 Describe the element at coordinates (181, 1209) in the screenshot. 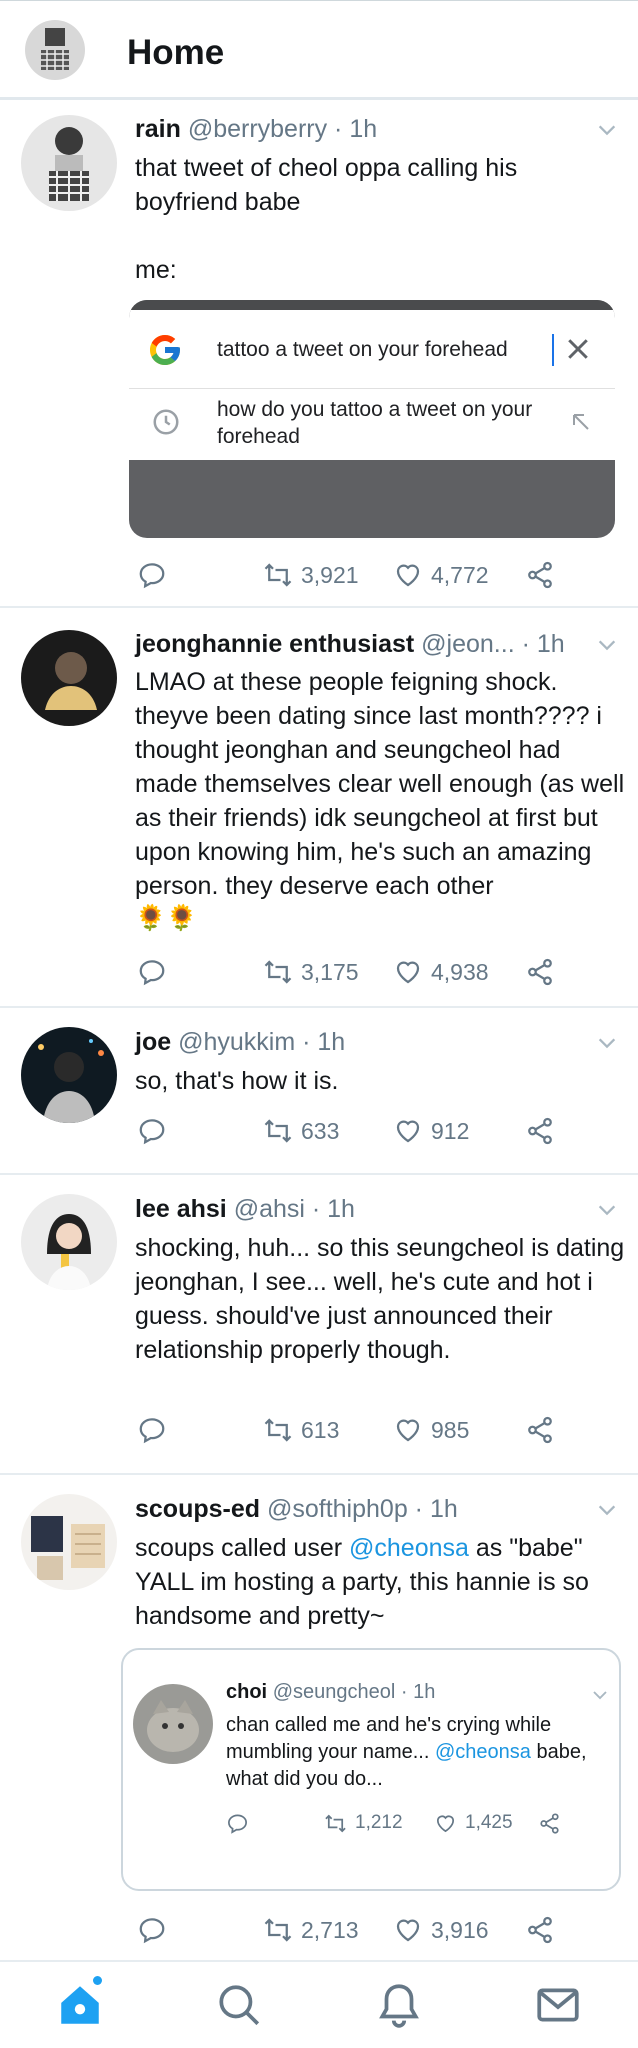

I see `display-name: lee ahsi` at that location.